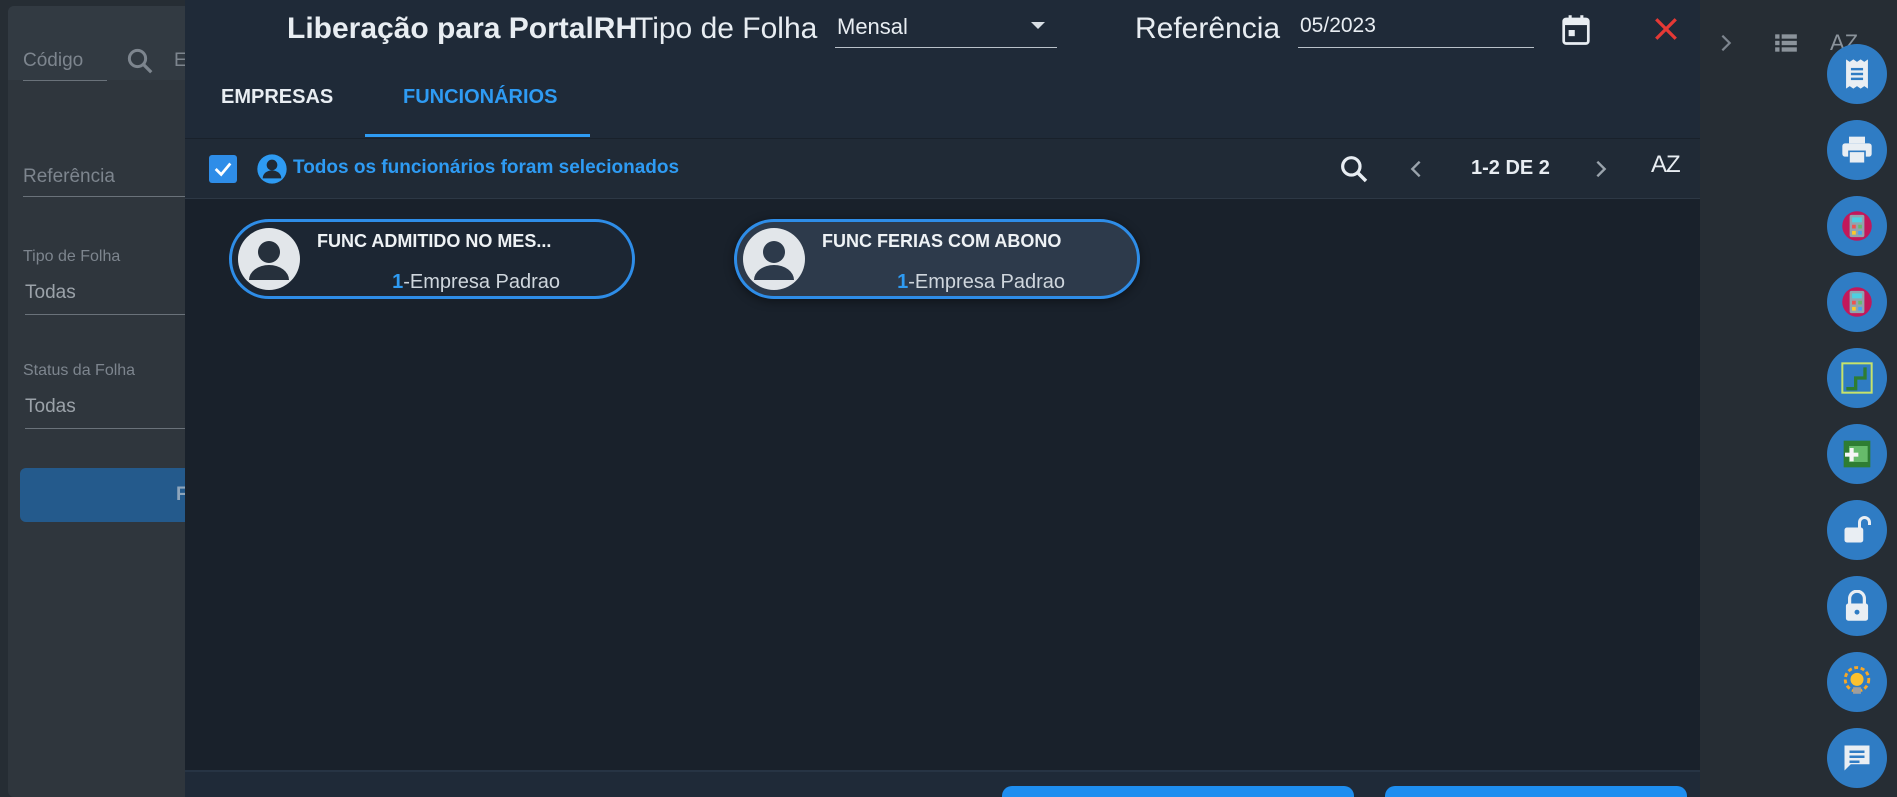  I want to click on referencia-field: Referência, so click(108, 181).